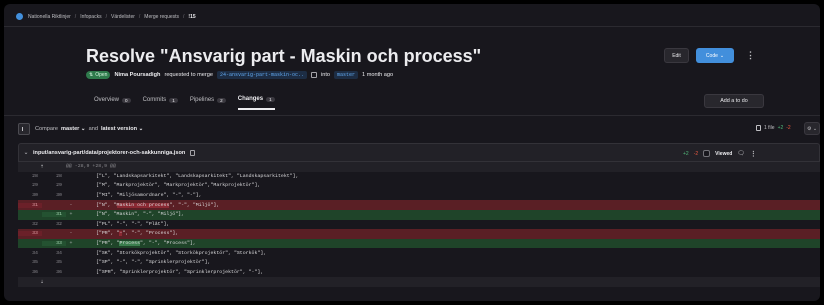 The width and height of the screenshot is (824, 305). I want to click on new-line-number: 31, so click(54, 215).